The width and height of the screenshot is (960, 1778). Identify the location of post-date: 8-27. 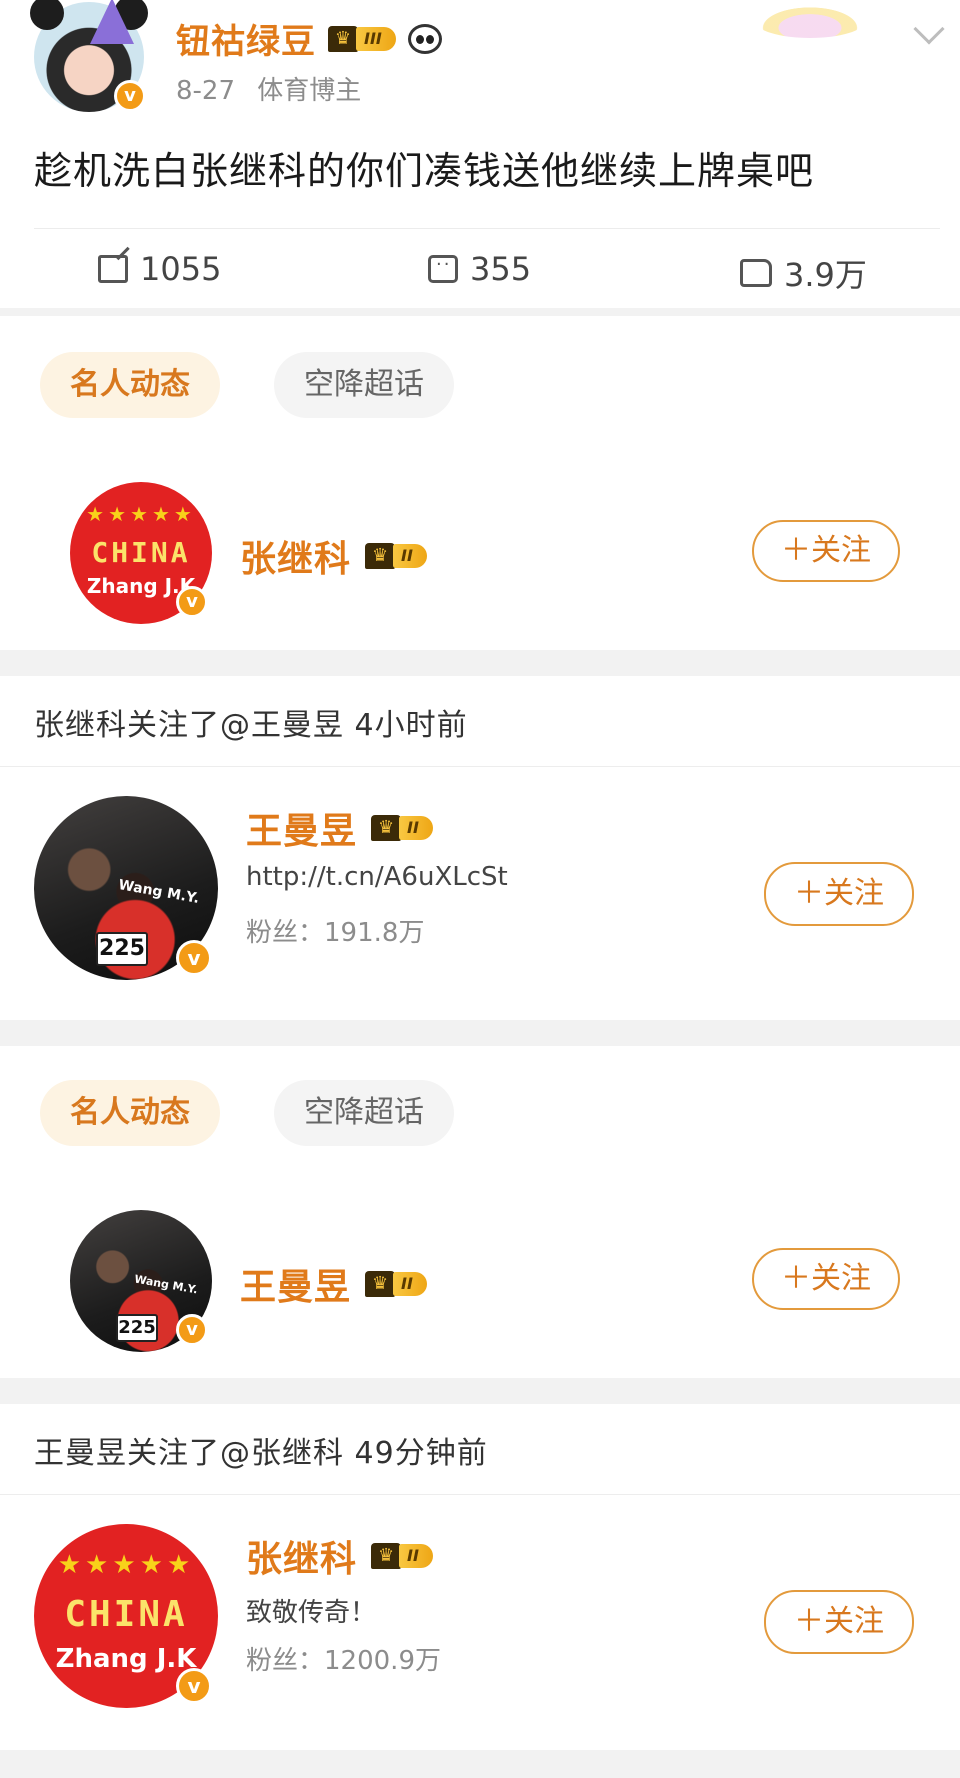
(206, 91).